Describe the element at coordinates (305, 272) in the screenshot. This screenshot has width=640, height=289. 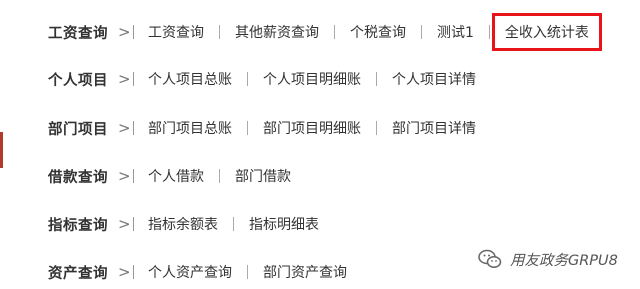
I see `menu-item-dept-asset: 部门资产查询` at that location.